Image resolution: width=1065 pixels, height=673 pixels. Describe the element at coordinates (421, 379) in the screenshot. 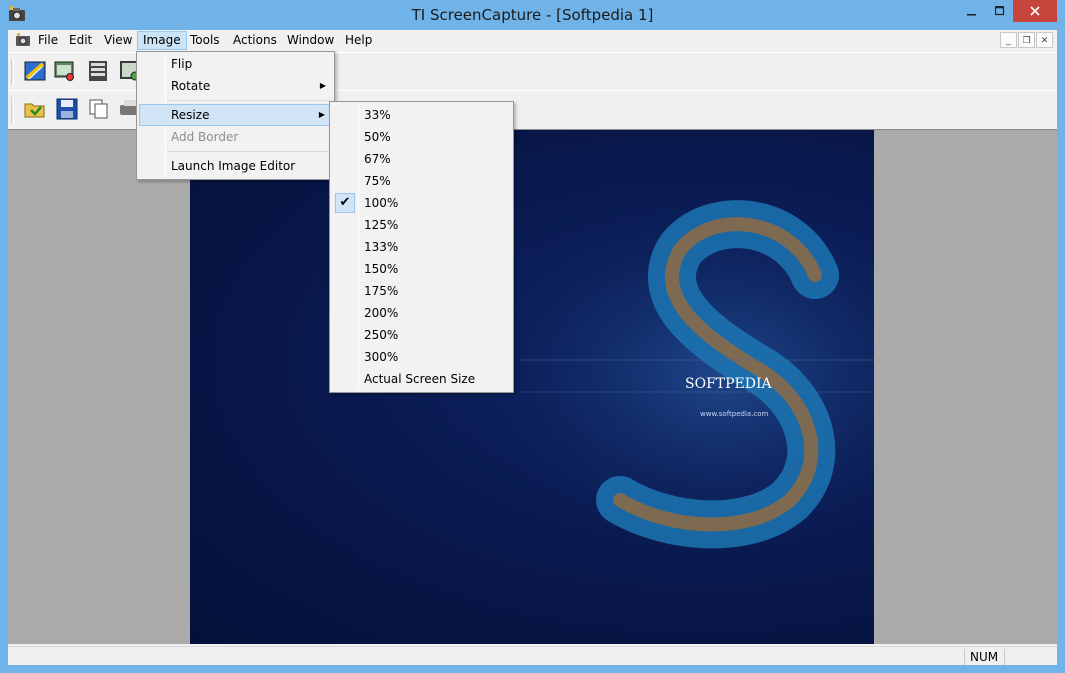

I see `resize-actual-screen-size: Actual Screen Size` at that location.